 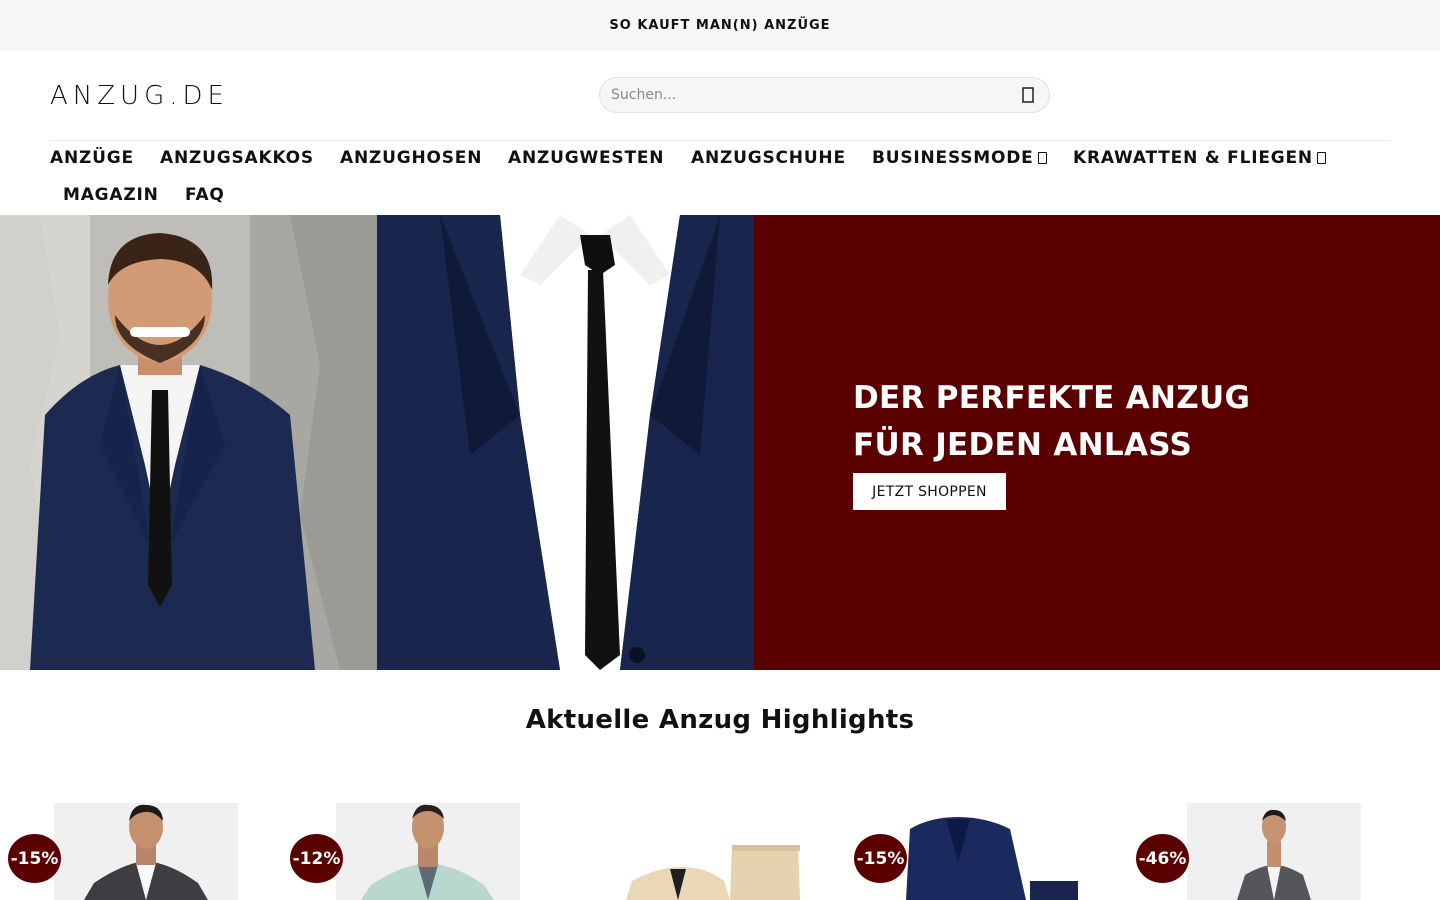 I want to click on shop-now-button: JETZT SHOPPEN, so click(x=929, y=491).